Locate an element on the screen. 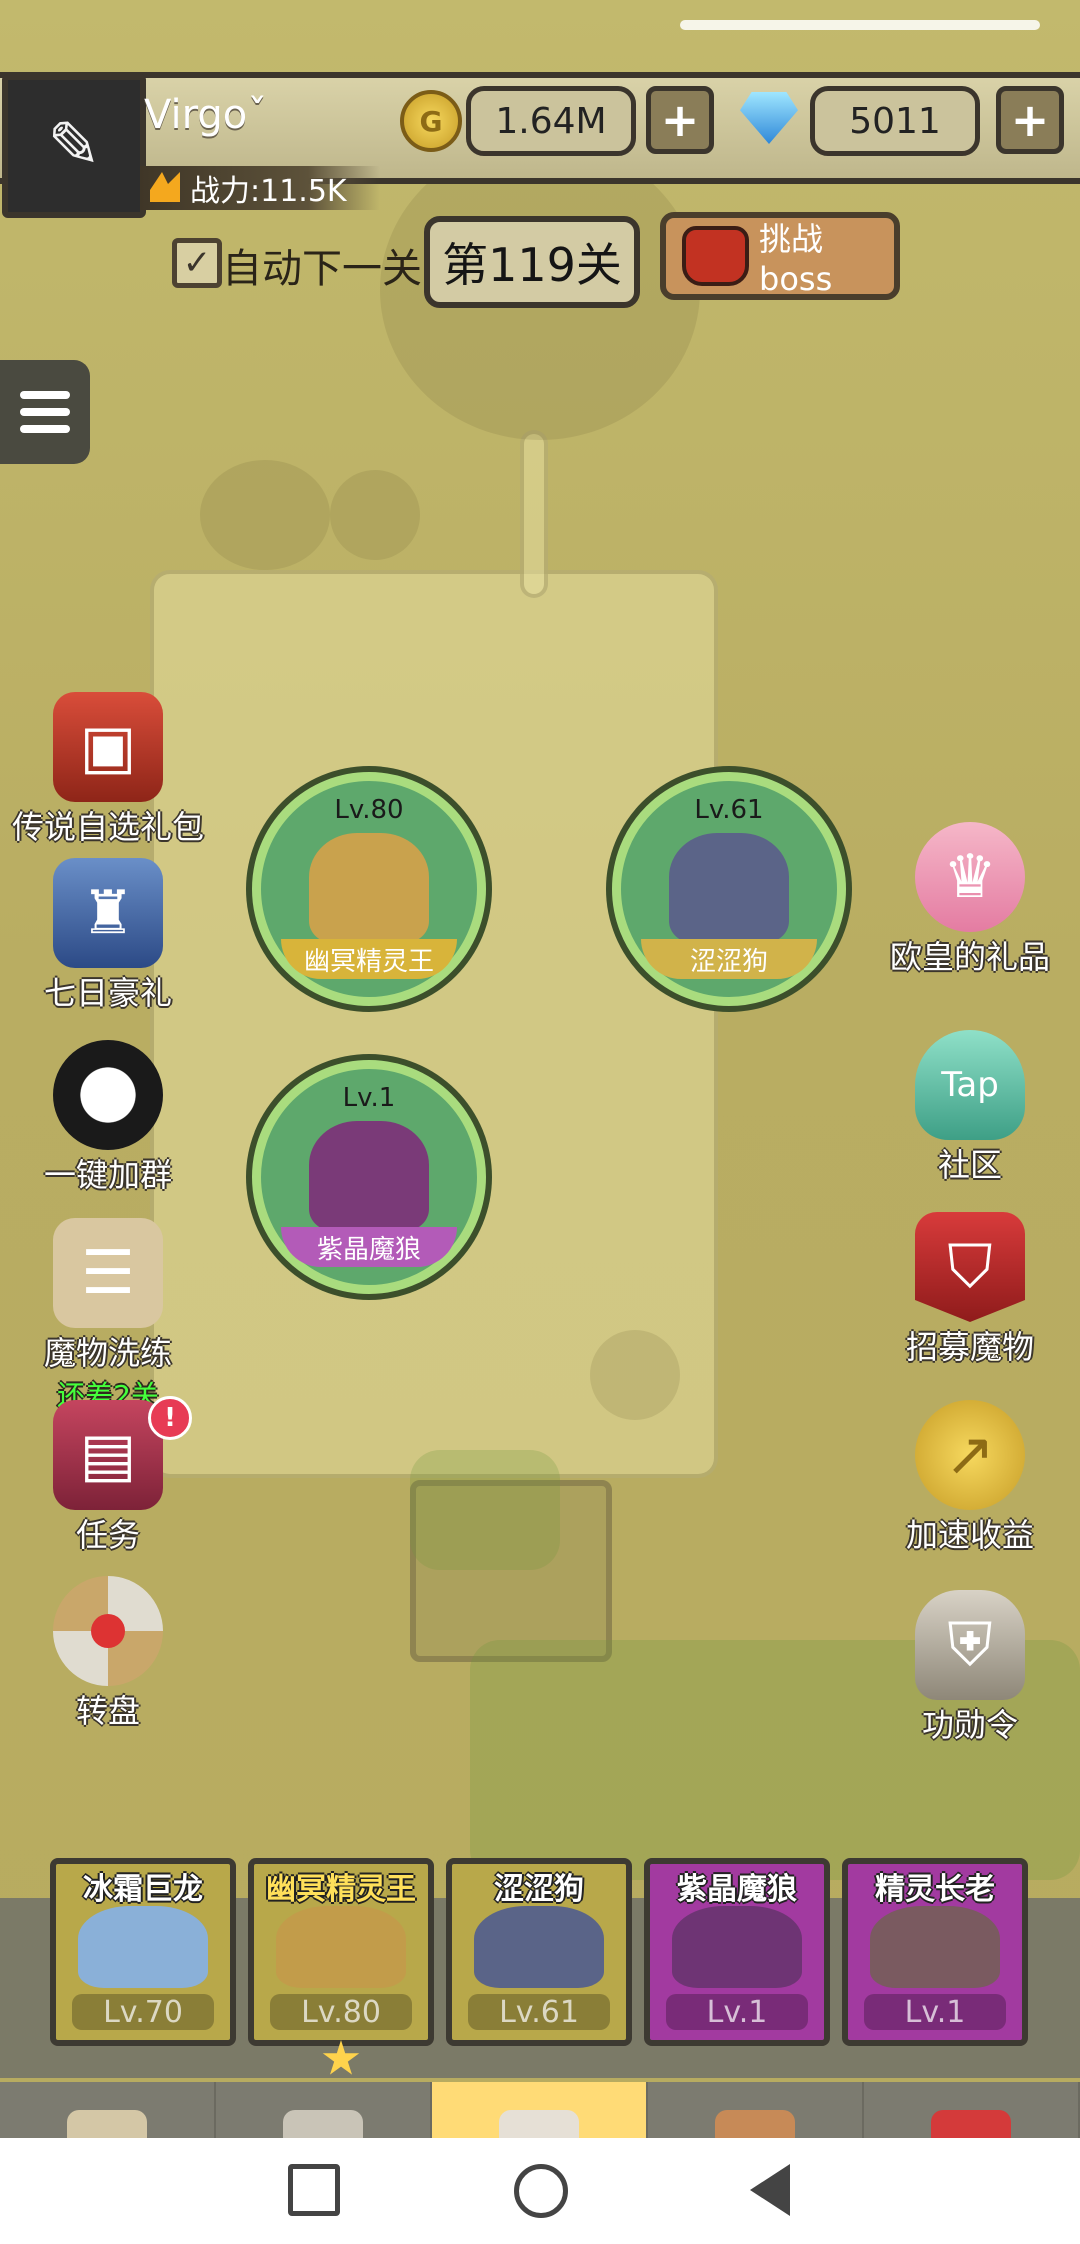 The height and width of the screenshot is (2244, 1080). tab-map is located at coordinates (108, 2110).